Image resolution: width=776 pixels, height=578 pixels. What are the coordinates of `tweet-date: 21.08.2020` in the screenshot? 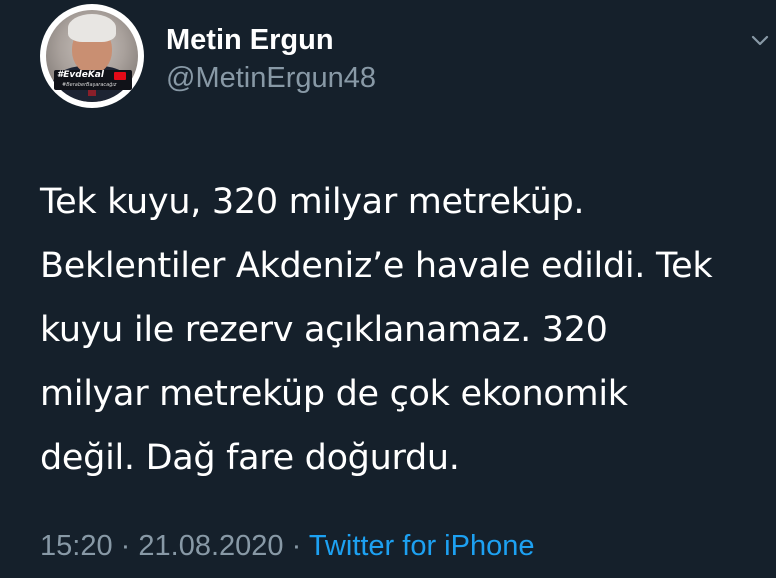 It's located at (210, 546).